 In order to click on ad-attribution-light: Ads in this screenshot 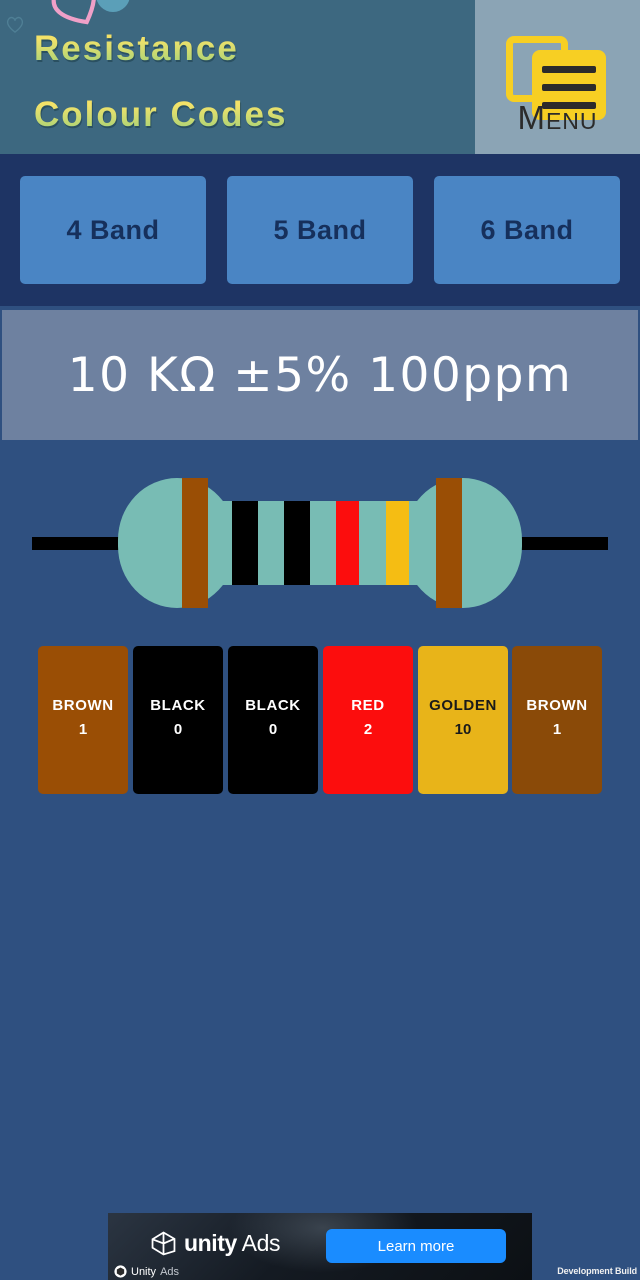, I will do `click(170, 1271)`.